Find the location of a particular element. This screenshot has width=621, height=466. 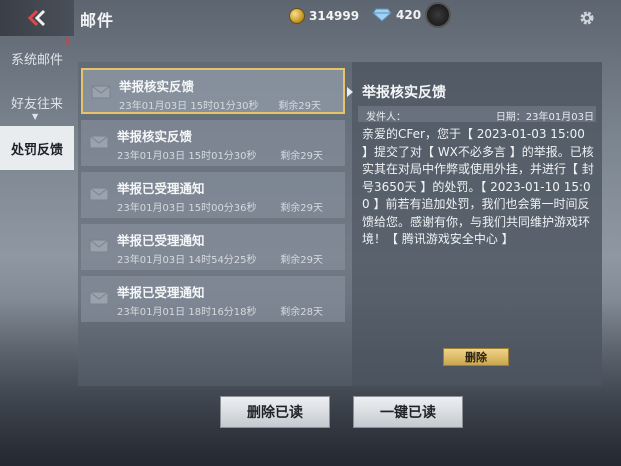

mark-all-read-button: 一键已读 is located at coordinates (408, 412).